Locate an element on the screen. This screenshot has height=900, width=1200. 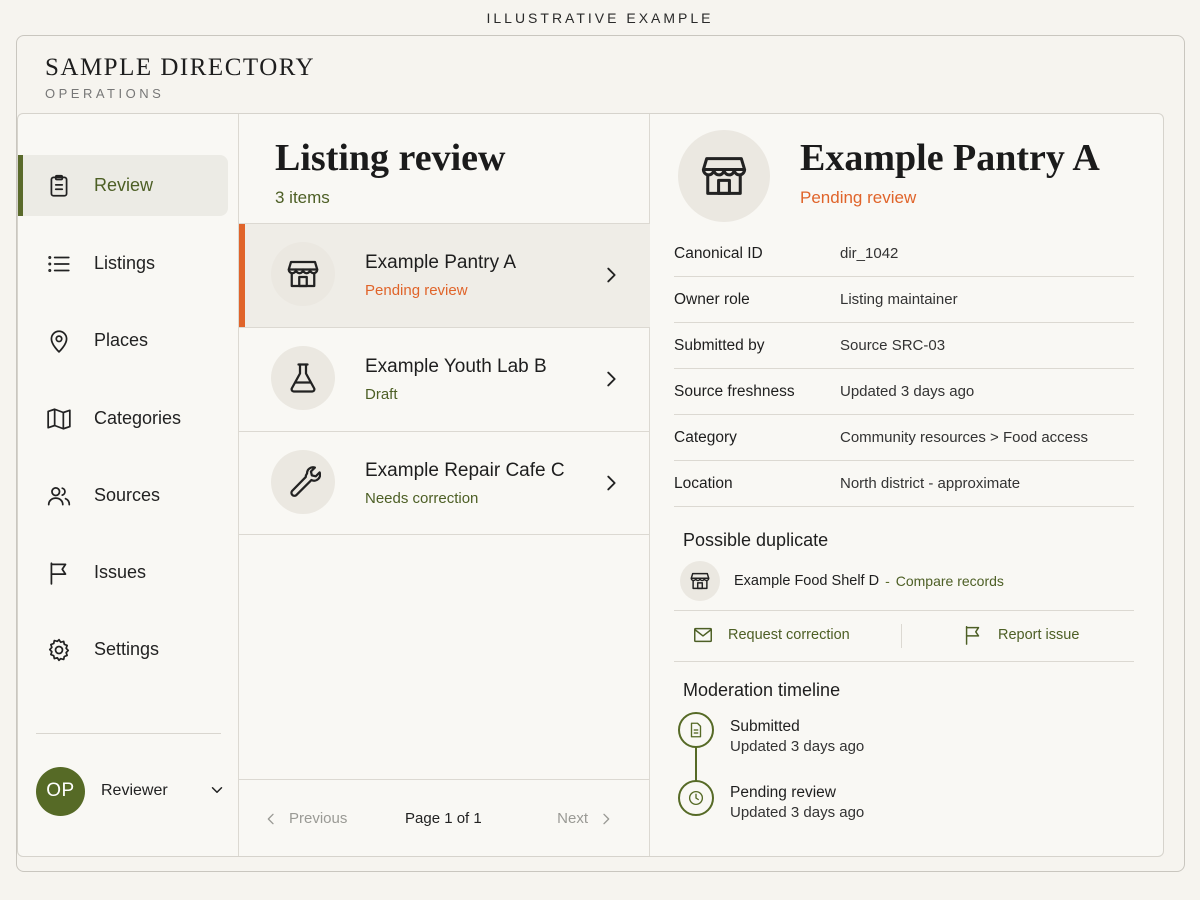
brand: SAMPLE DIRECTORY OPERATIONS is located at coordinates (180, 77).